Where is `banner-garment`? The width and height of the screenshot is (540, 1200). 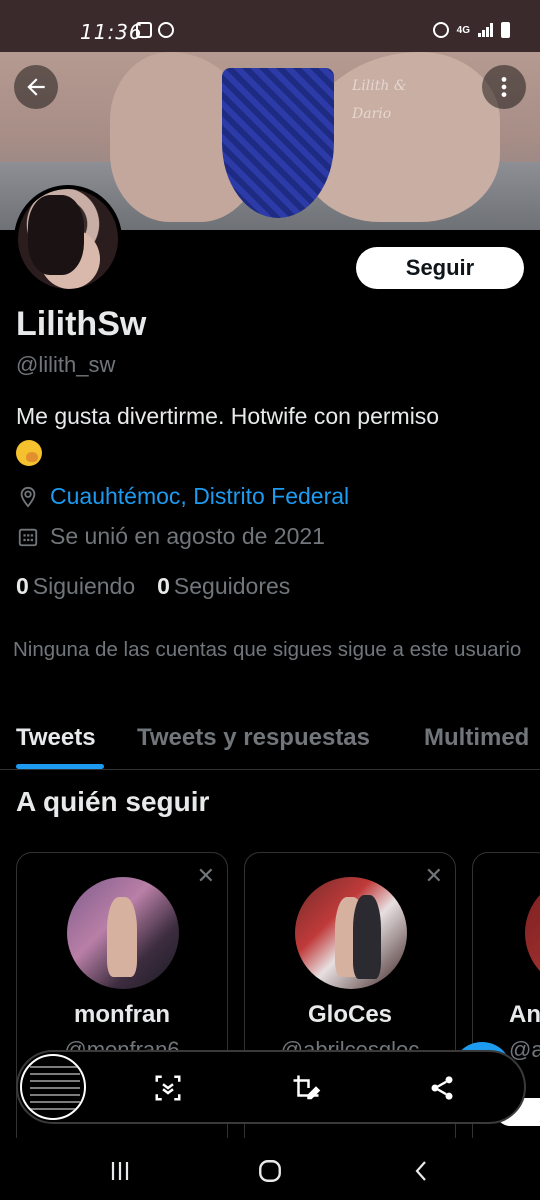
banner-garment is located at coordinates (278, 143).